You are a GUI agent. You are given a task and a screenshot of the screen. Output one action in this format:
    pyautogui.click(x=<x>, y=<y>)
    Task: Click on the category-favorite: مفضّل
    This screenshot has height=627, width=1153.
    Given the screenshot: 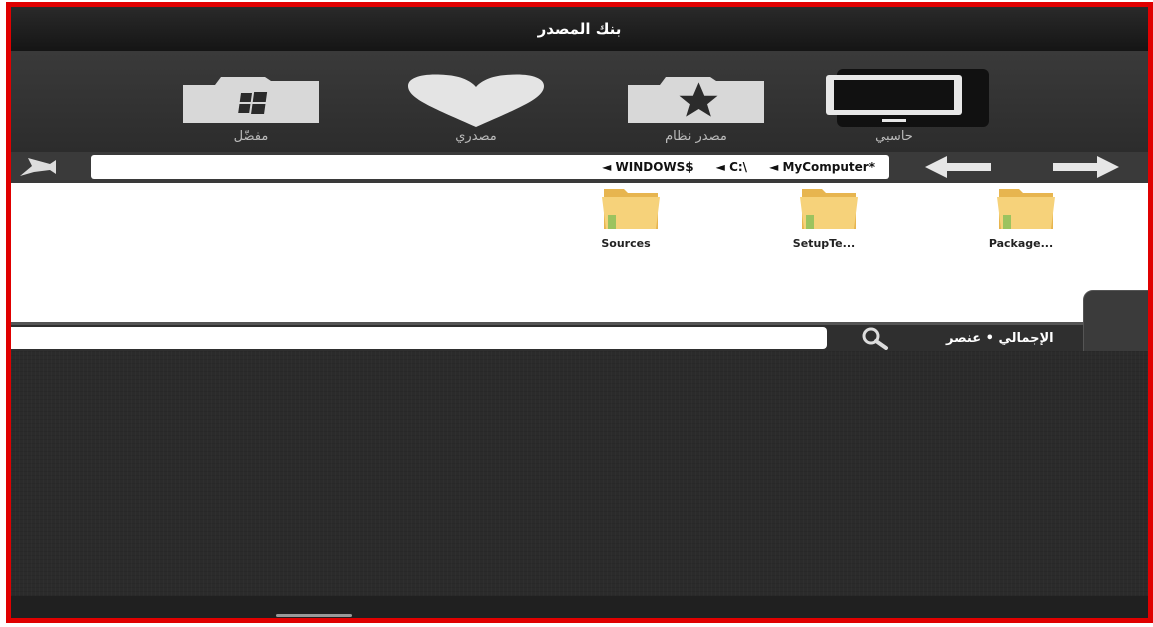 What is the action you would take?
    pyautogui.click(x=251, y=101)
    